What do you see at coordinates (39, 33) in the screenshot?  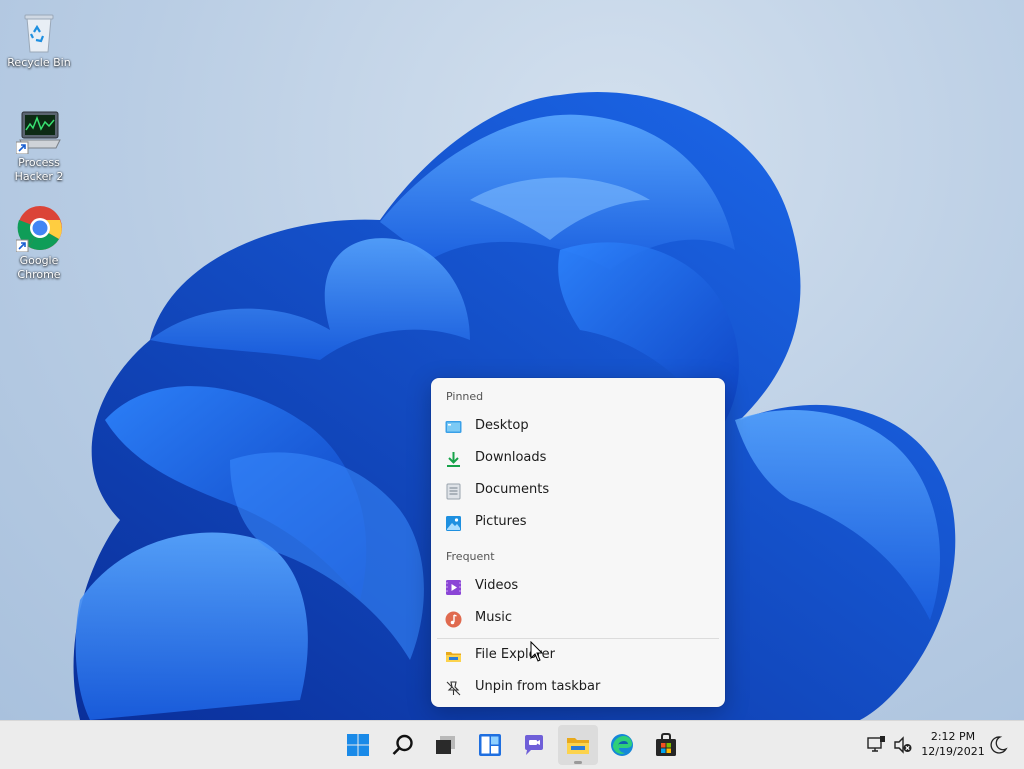 I see `recycle-bin-icon` at bounding box center [39, 33].